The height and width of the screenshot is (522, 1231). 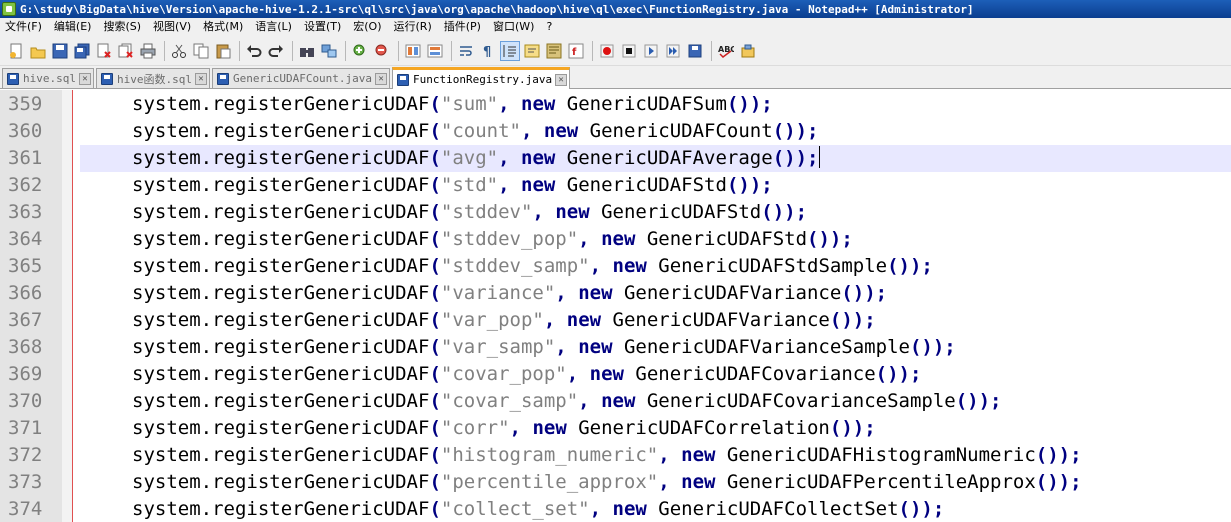 What do you see at coordinates (48, 78) in the screenshot?
I see `tab-hive-sql: hive.sql ✕` at bounding box center [48, 78].